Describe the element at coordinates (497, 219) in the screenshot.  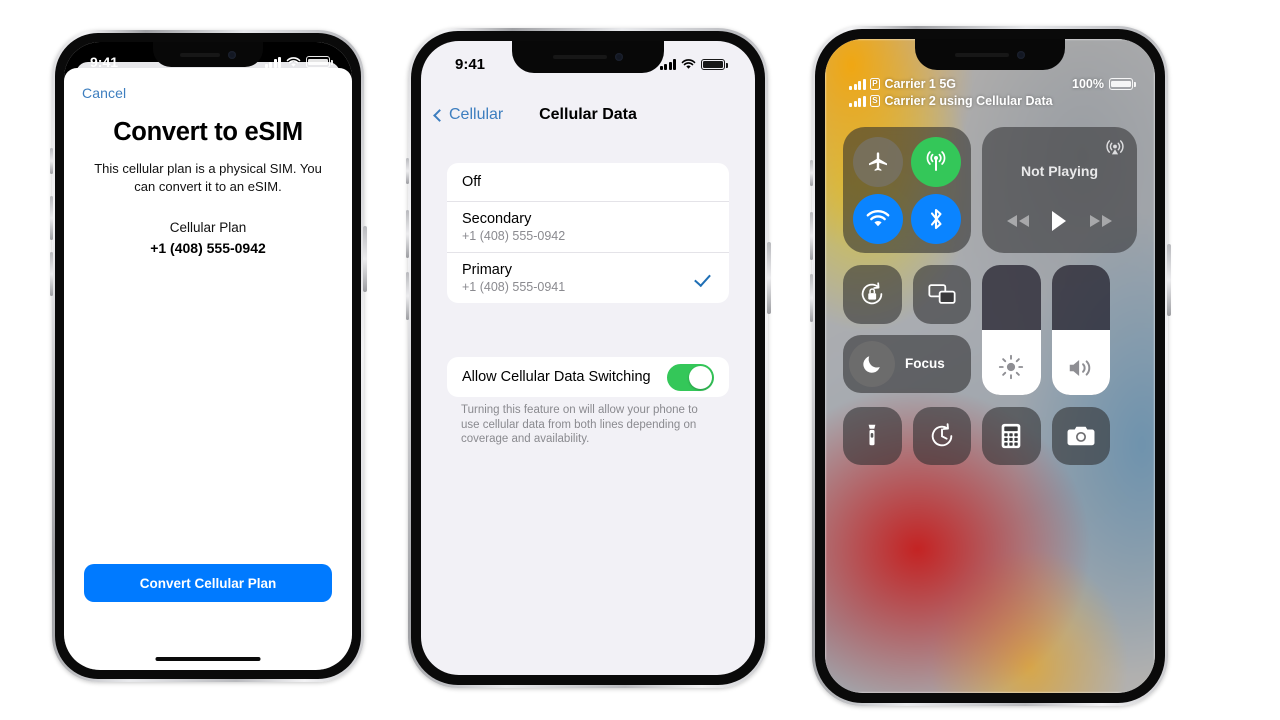
I see `line-name: Secondary` at that location.